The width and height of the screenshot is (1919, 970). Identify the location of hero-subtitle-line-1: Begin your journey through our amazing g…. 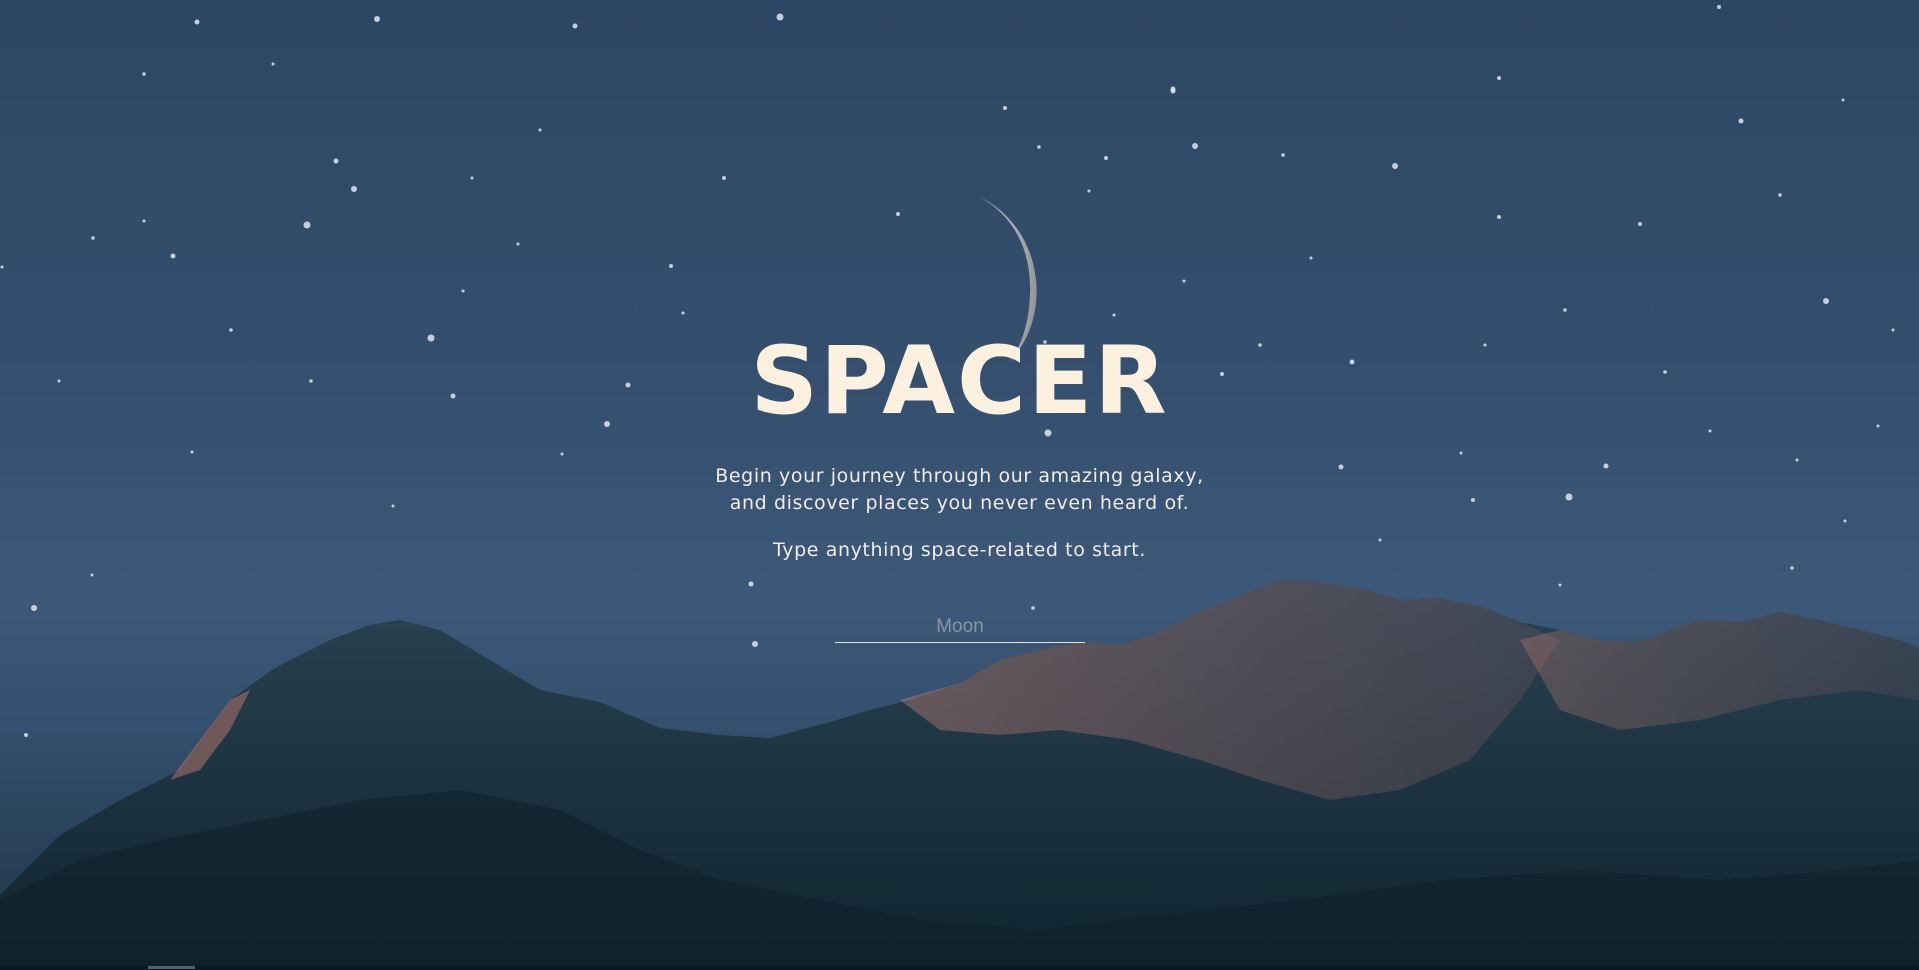
(959, 476).